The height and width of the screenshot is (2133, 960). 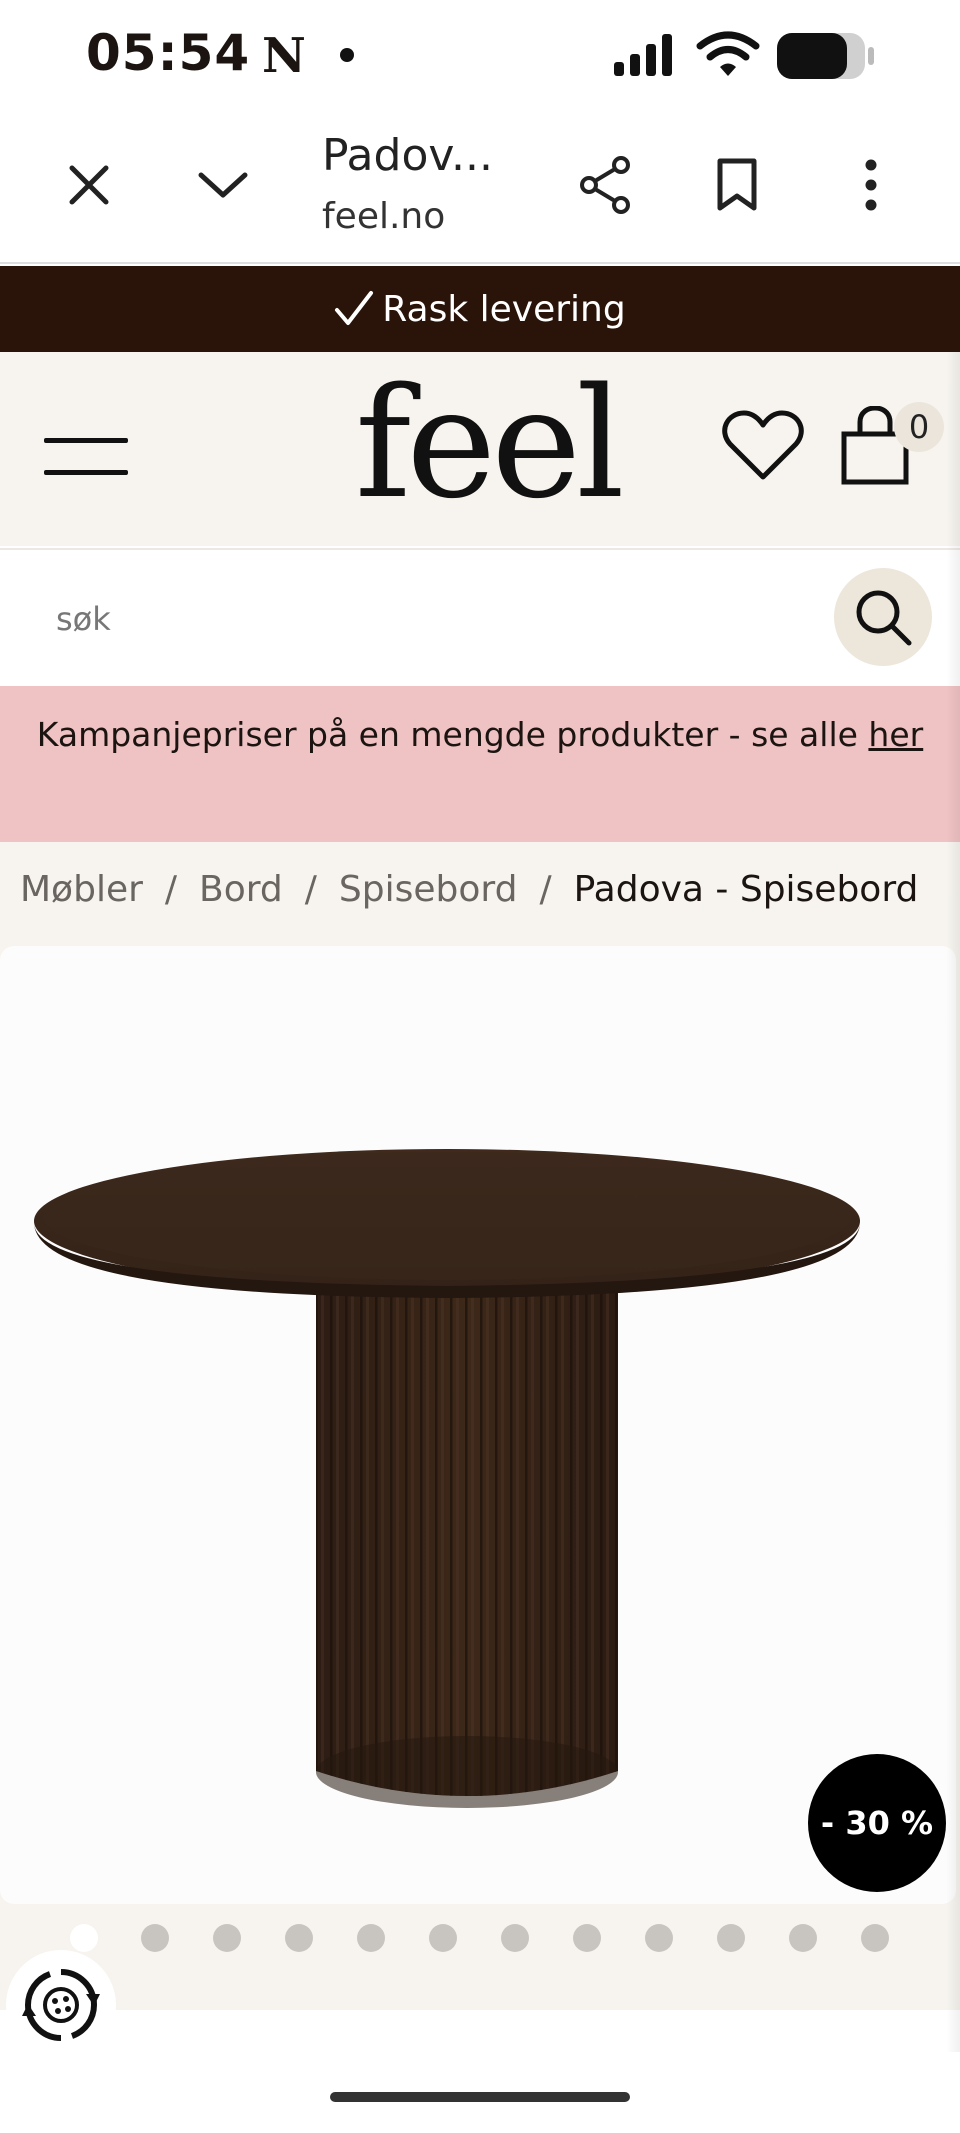 I want to click on search-icon, so click(x=883, y=617).